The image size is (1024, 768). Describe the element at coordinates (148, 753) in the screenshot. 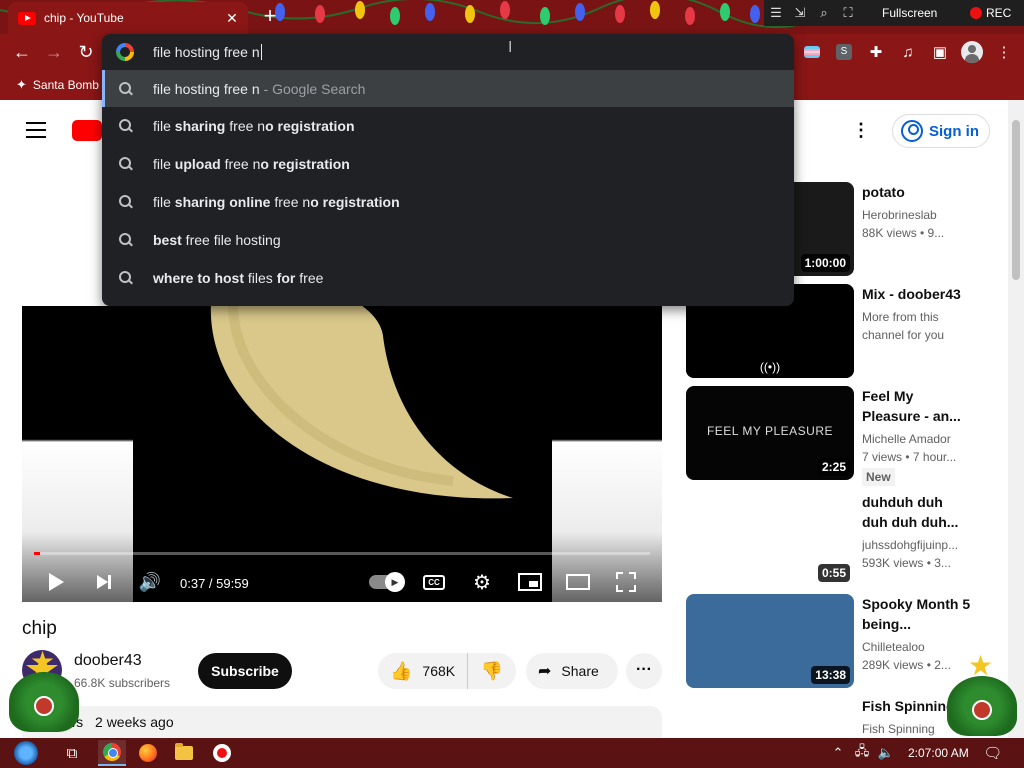

I see `firefox-taskbar-icon` at that location.